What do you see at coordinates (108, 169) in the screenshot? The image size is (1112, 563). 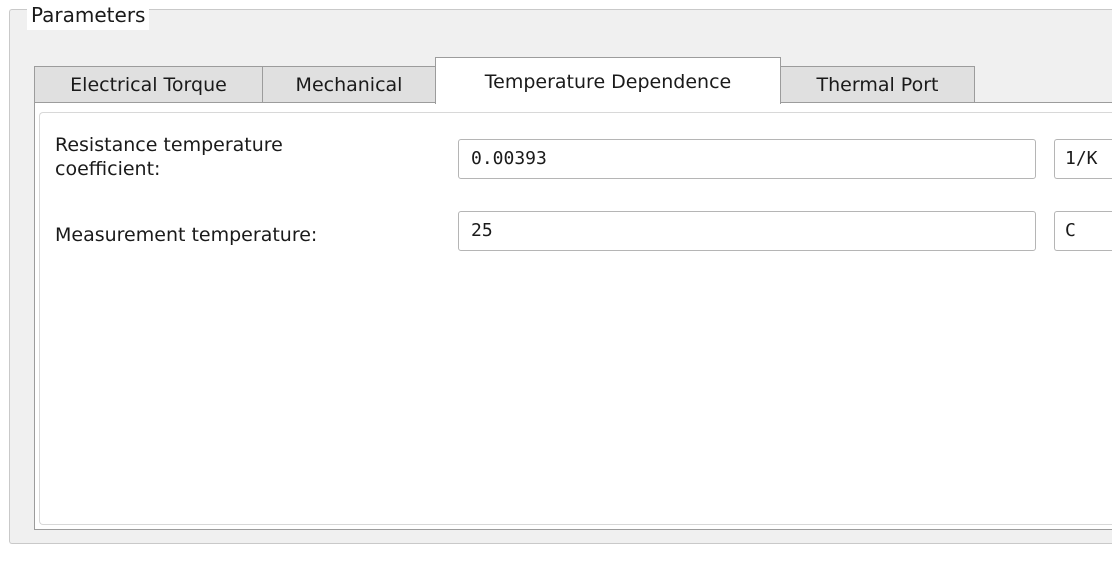 I see `resistance-temp-coeff-label-line2: coefficient:` at bounding box center [108, 169].